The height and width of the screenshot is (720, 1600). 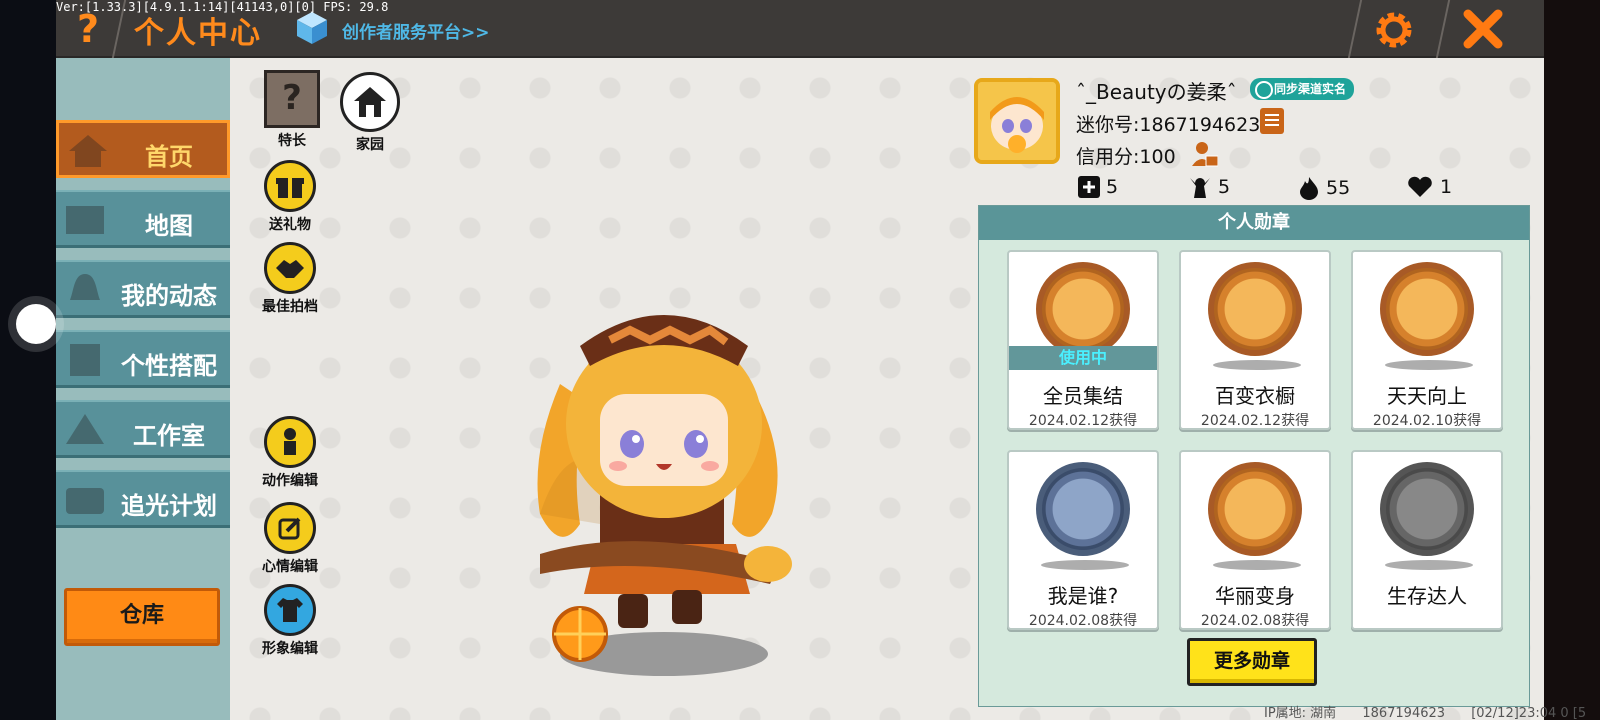 What do you see at coordinates (36, 324) in the screenshot?
I see `floating-assist-button` at bounding box center [36, 324].